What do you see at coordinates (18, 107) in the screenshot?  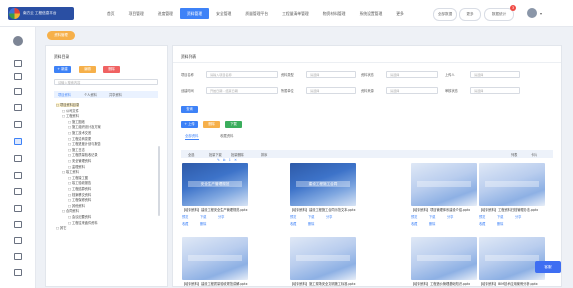 I see `chart-icon` at bounding box center [18, 107].